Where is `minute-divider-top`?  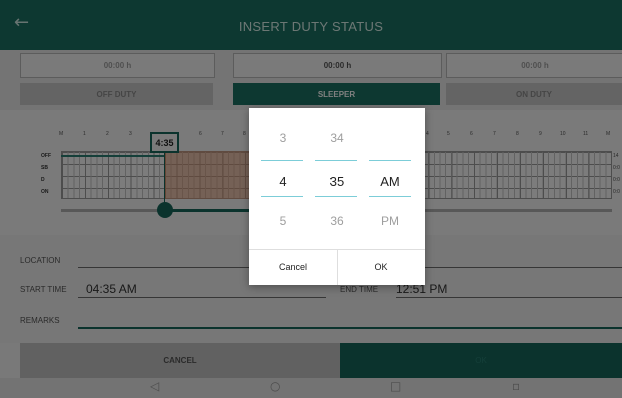 minute-divider-top is located at coordinates (336, 160).